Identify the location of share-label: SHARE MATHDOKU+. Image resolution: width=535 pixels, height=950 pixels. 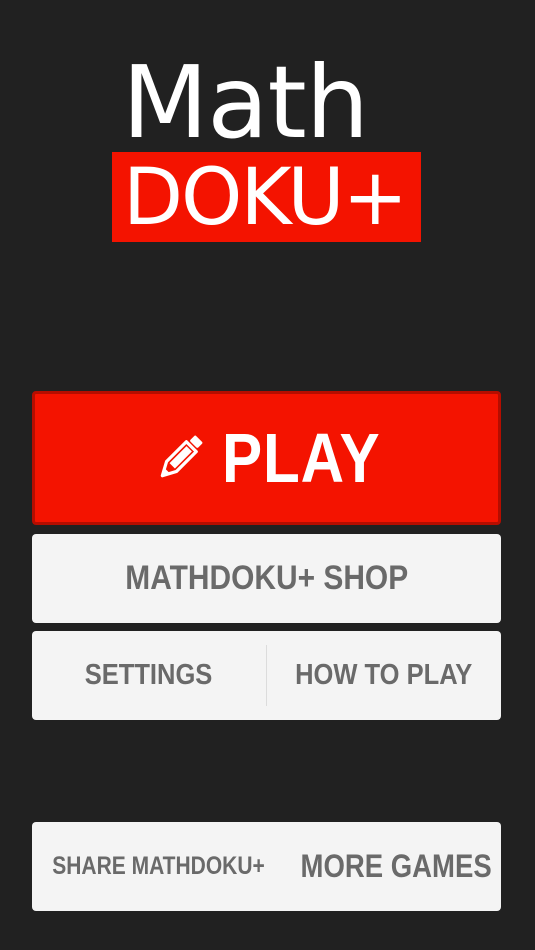
(158, 866).